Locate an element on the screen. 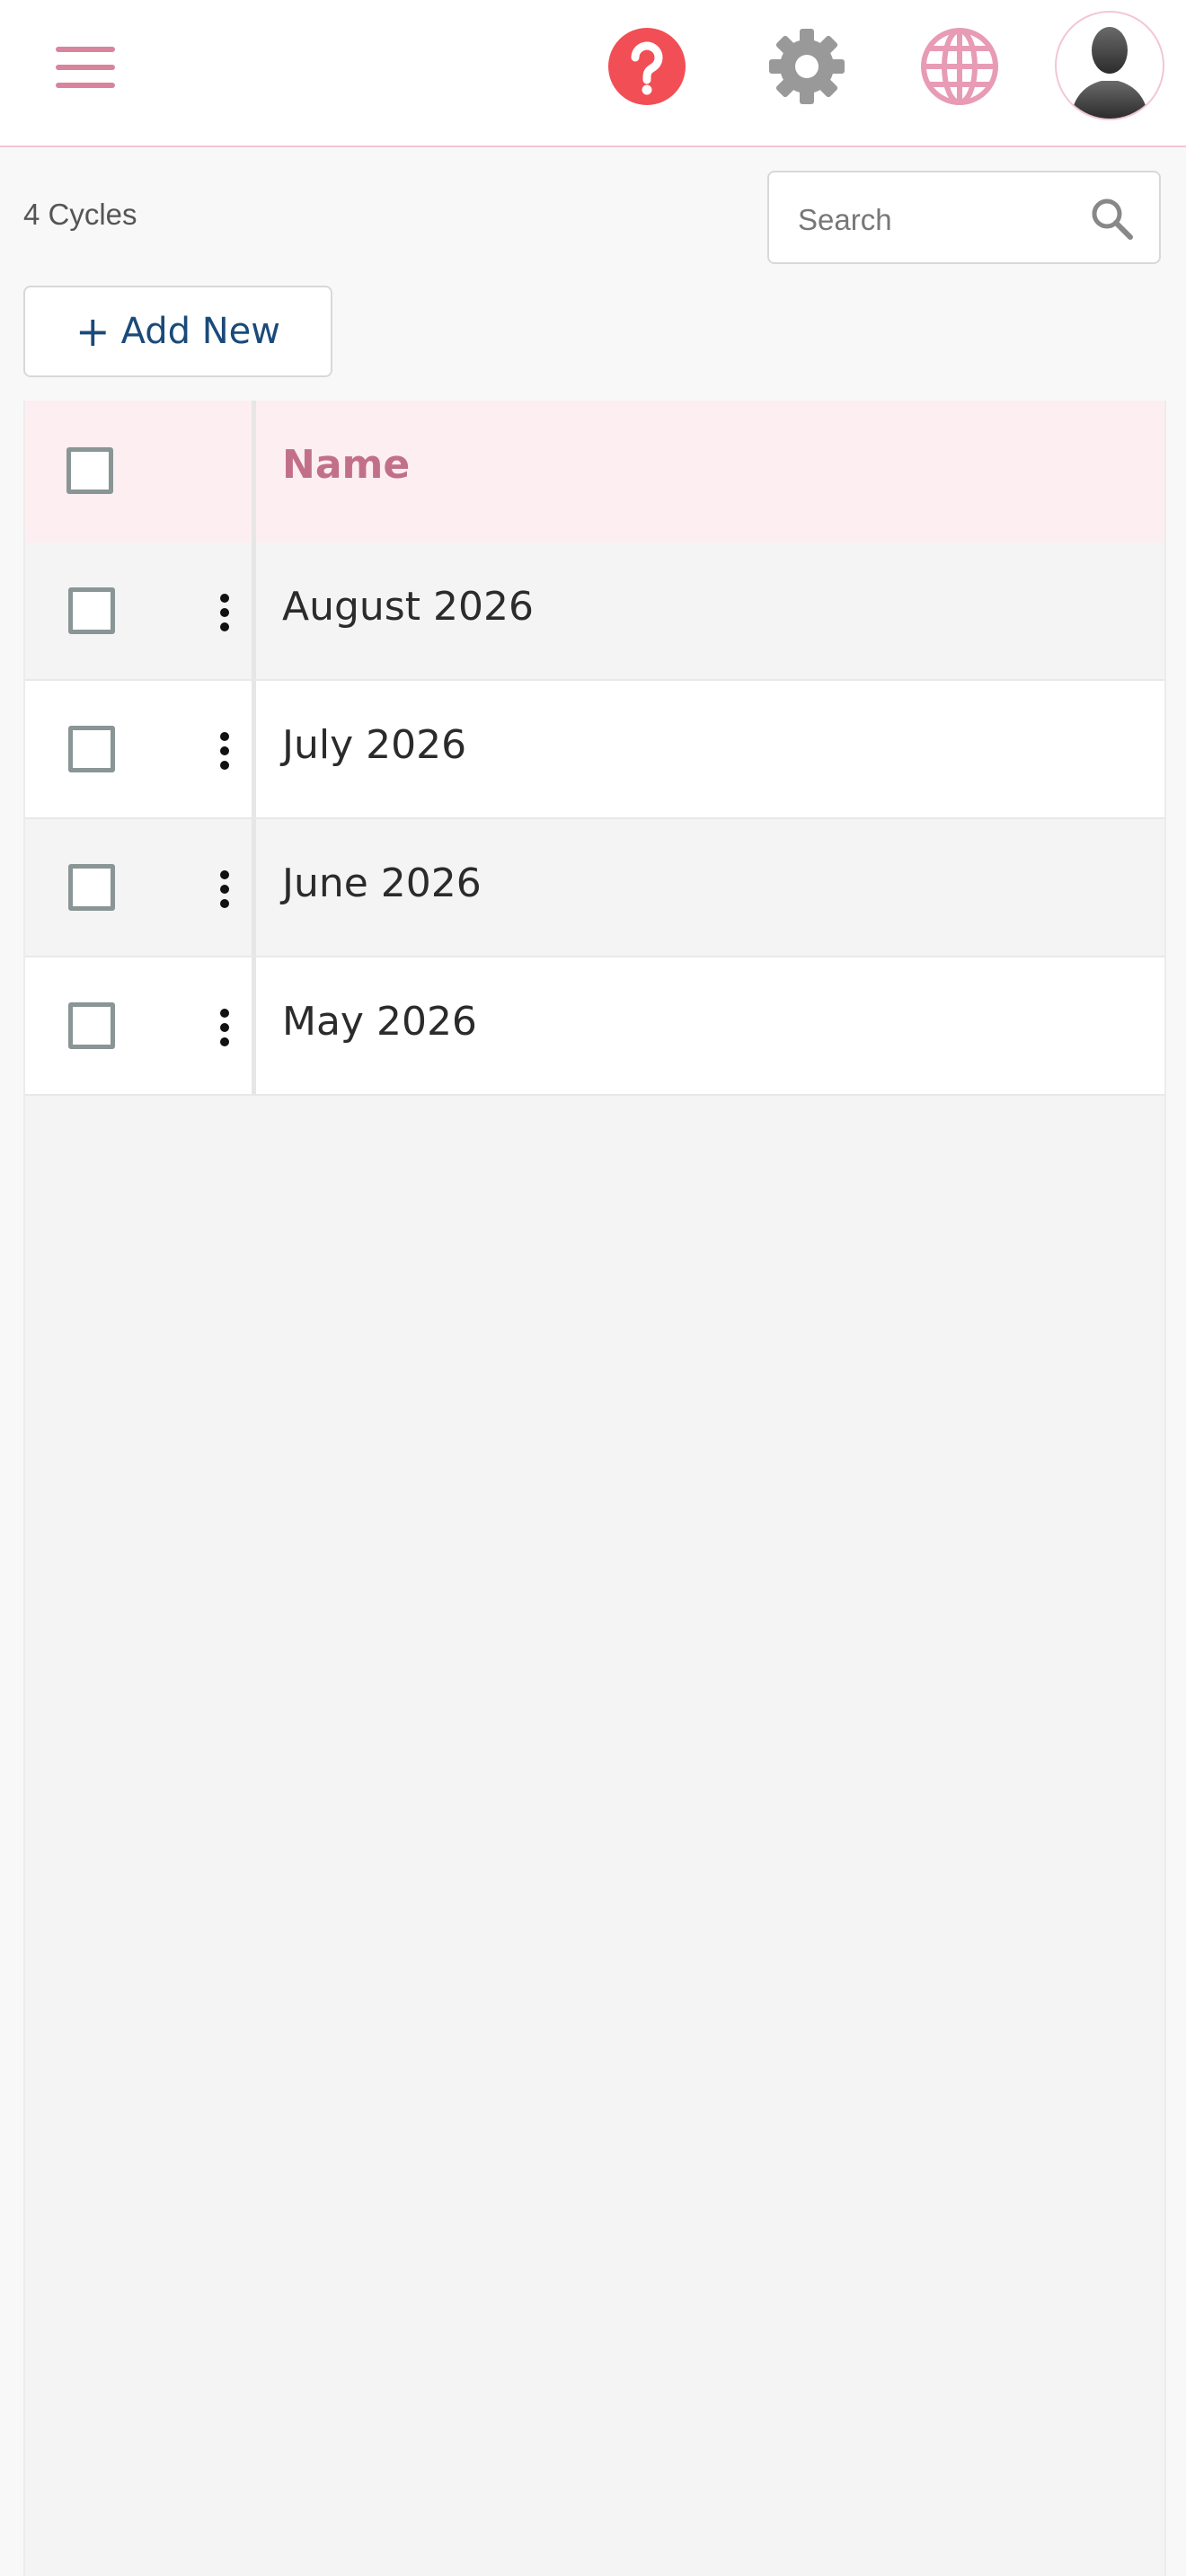  add-new-label: Add New is located at coordinates (200, 331).